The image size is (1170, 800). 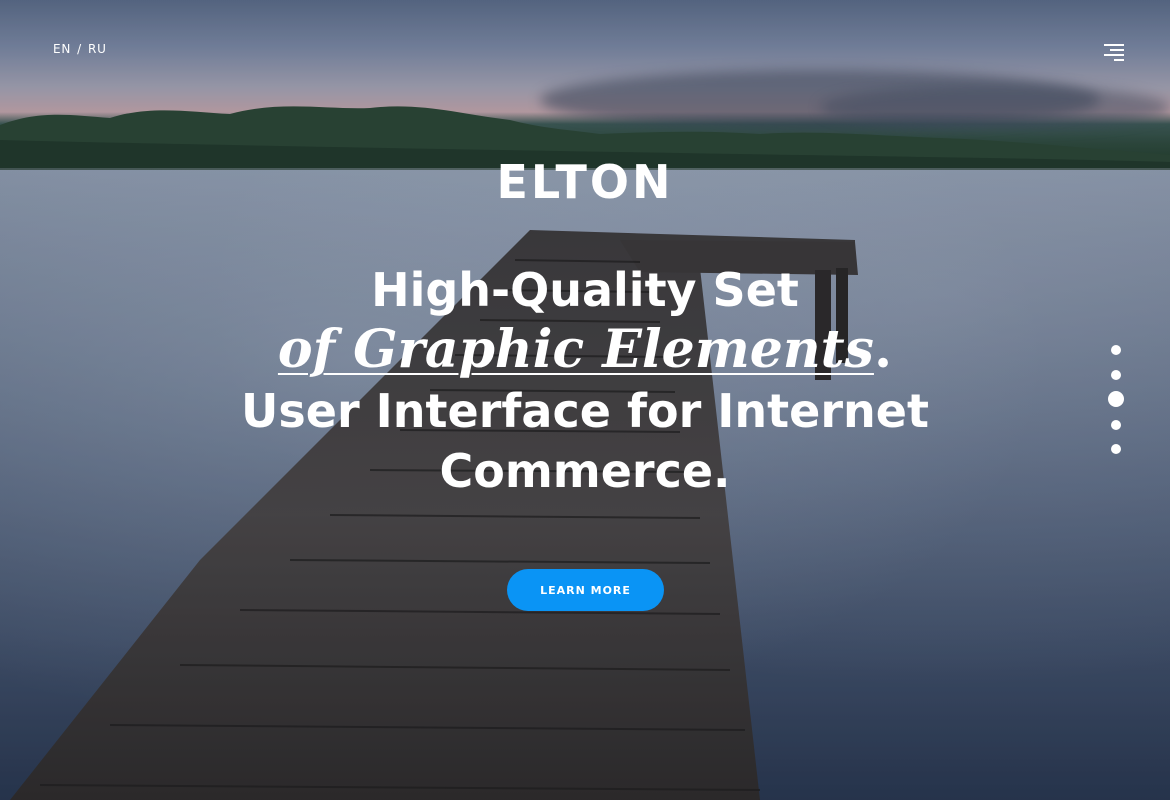 What do you see at coordinates (575, 349) in the screenshot?
I see `headline-italic-text: of Graphic Elements` at bounding box center [575, 349].